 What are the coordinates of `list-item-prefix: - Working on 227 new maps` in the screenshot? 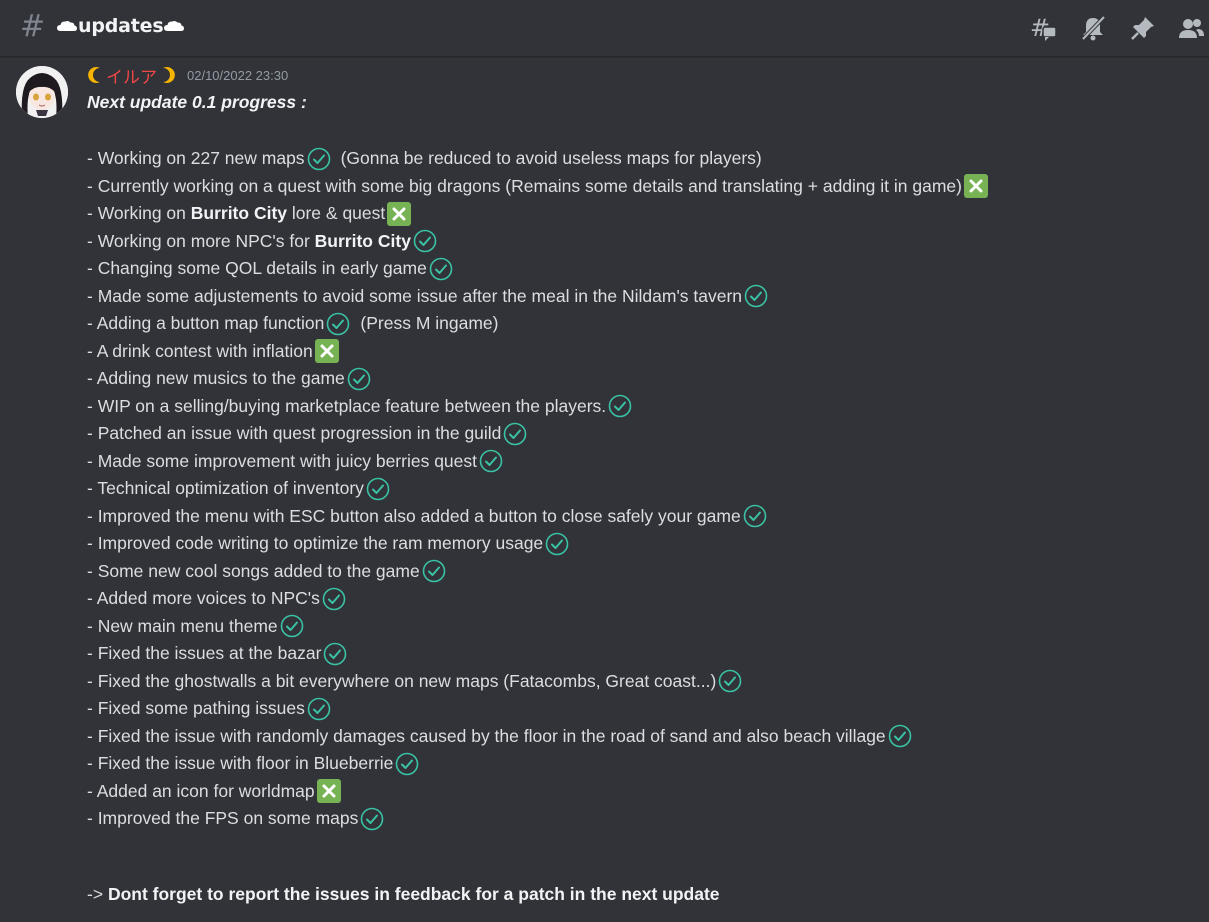 It's located at (196, 158).